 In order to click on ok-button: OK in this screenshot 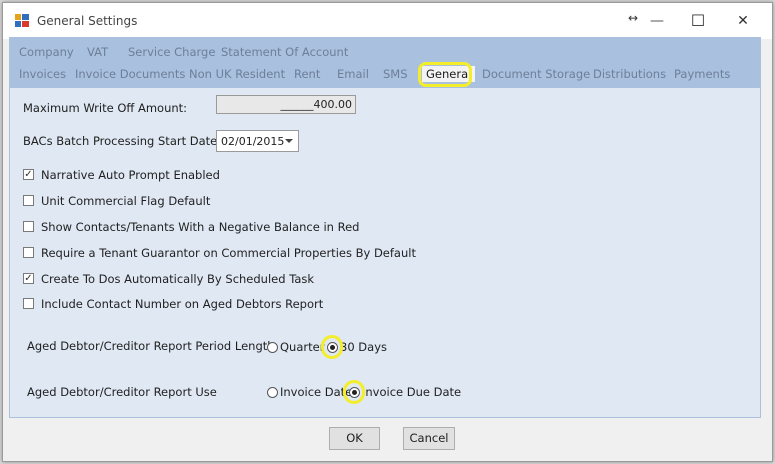, I will do `click(354, 438)`.